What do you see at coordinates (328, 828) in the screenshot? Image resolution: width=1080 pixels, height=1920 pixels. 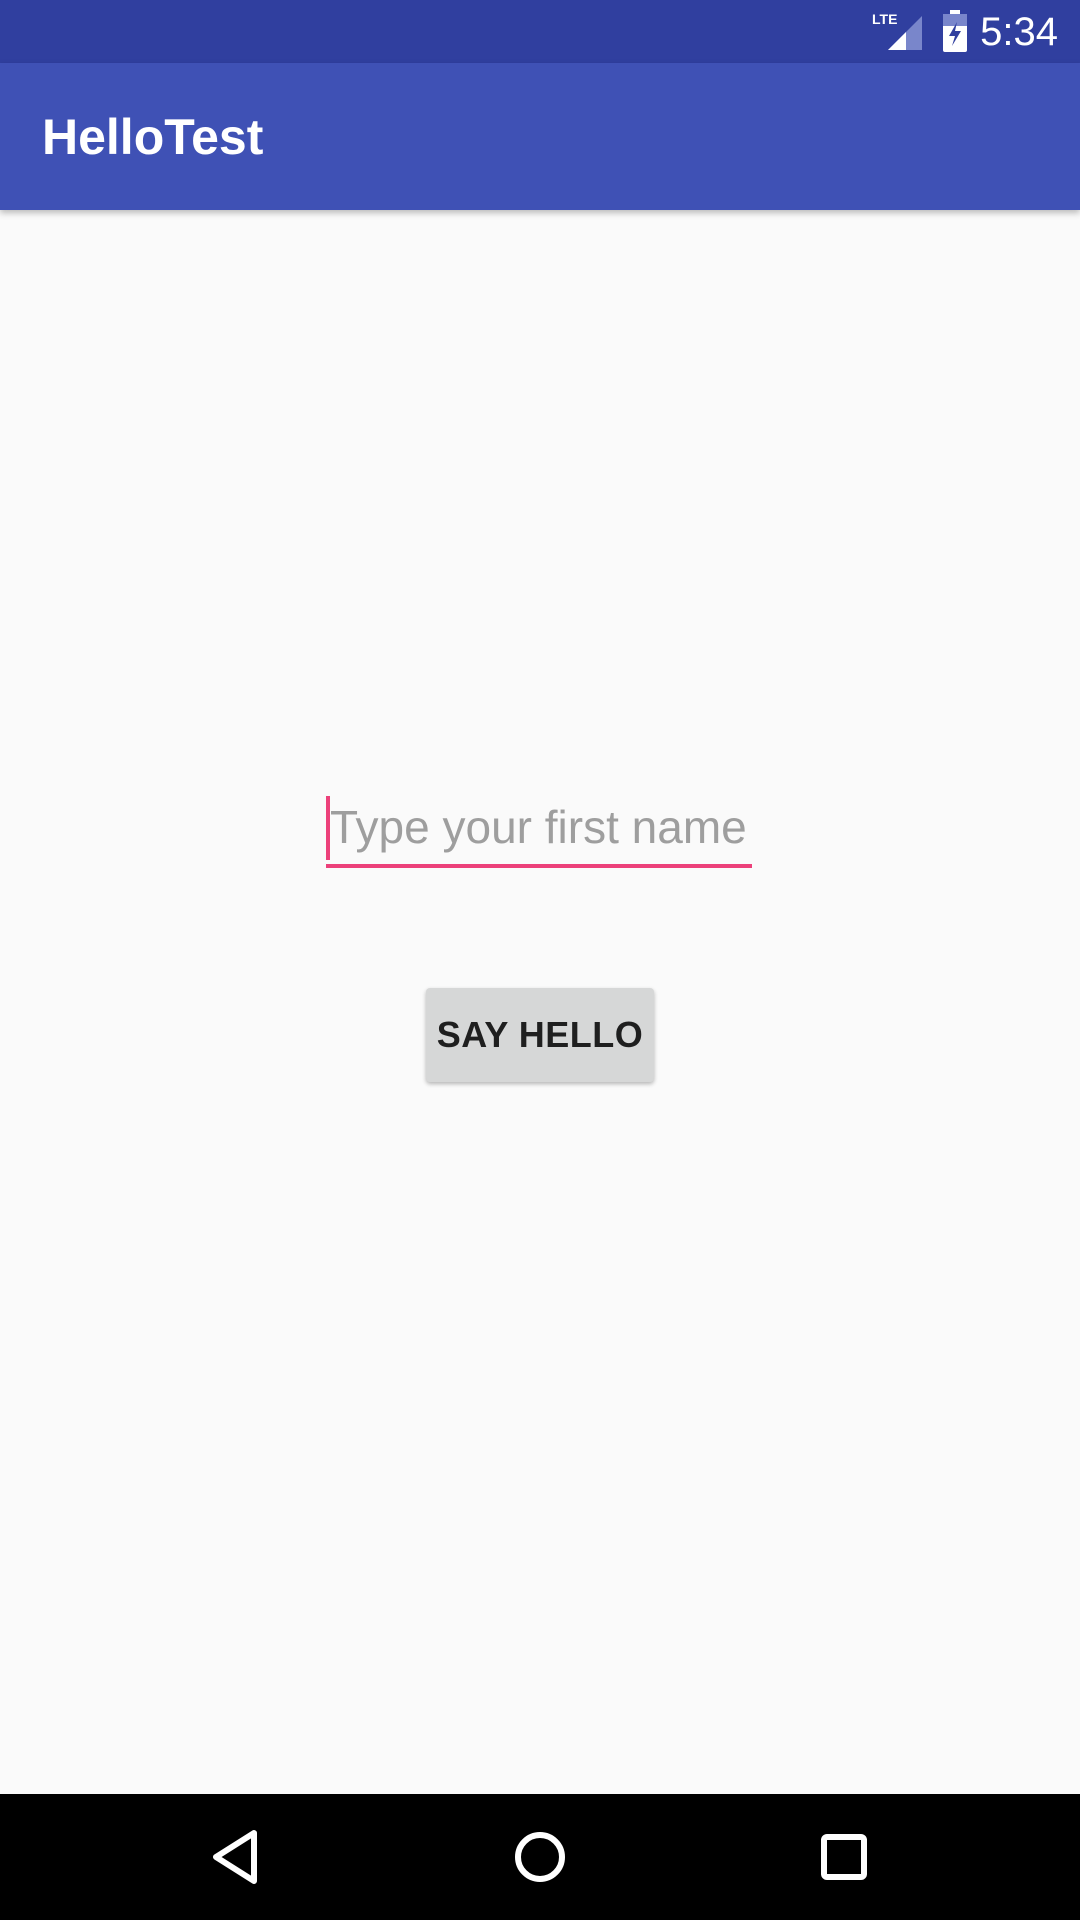 I see `text-cursor` at bounding box center [328, 828].